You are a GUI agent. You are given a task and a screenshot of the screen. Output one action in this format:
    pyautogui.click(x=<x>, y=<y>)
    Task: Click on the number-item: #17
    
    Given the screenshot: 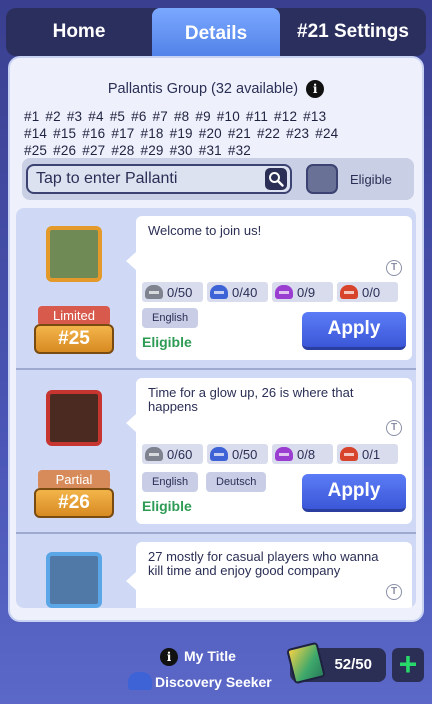 What is the action you would take?
    pyautogui.click(x=123, y=133)
    